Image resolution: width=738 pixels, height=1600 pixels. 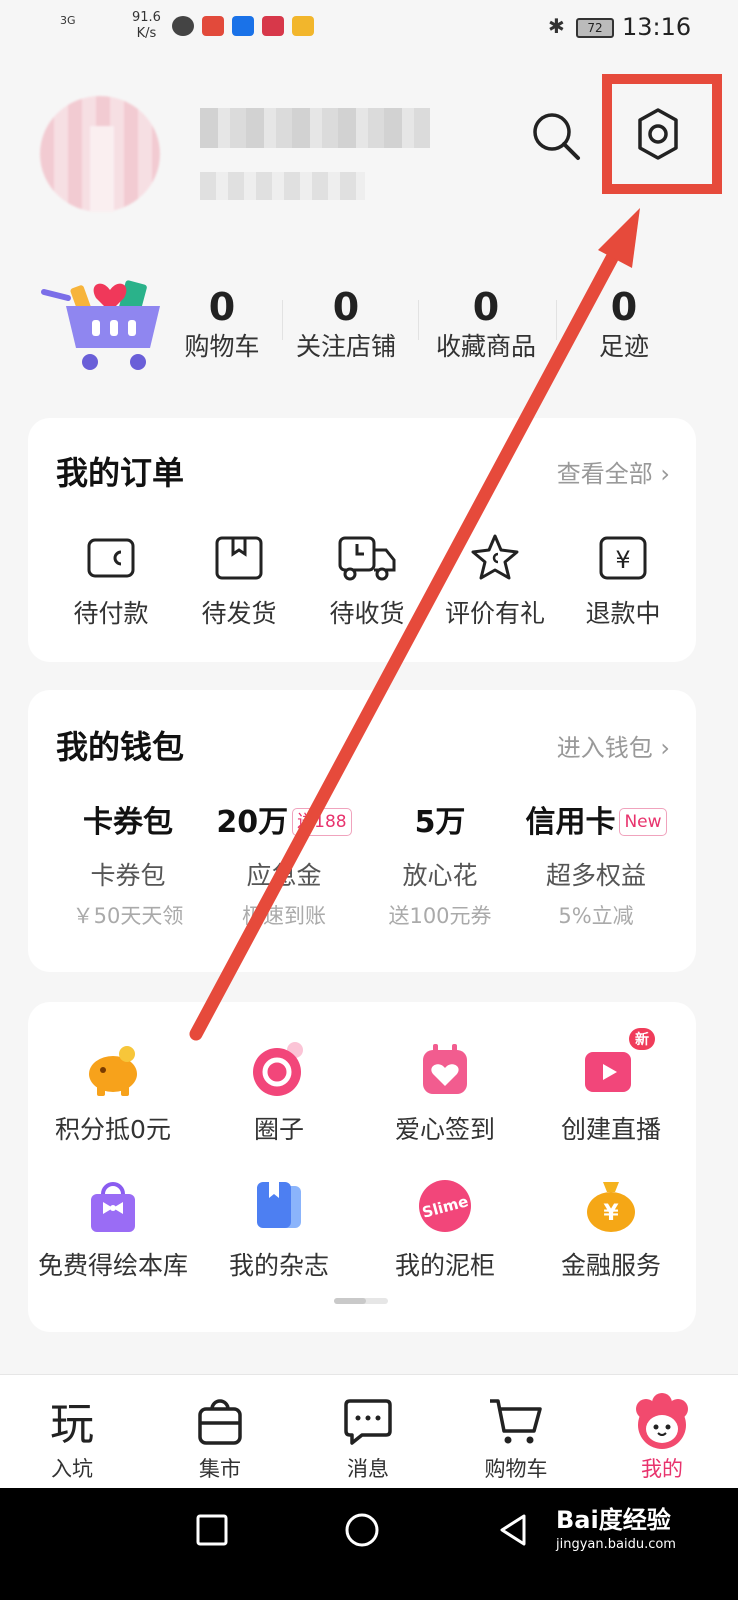 What do you see at coordinates (284, 916) in the screenshot?
I see `wallet-desc: 极速到账` at bounding box center [284, 916].